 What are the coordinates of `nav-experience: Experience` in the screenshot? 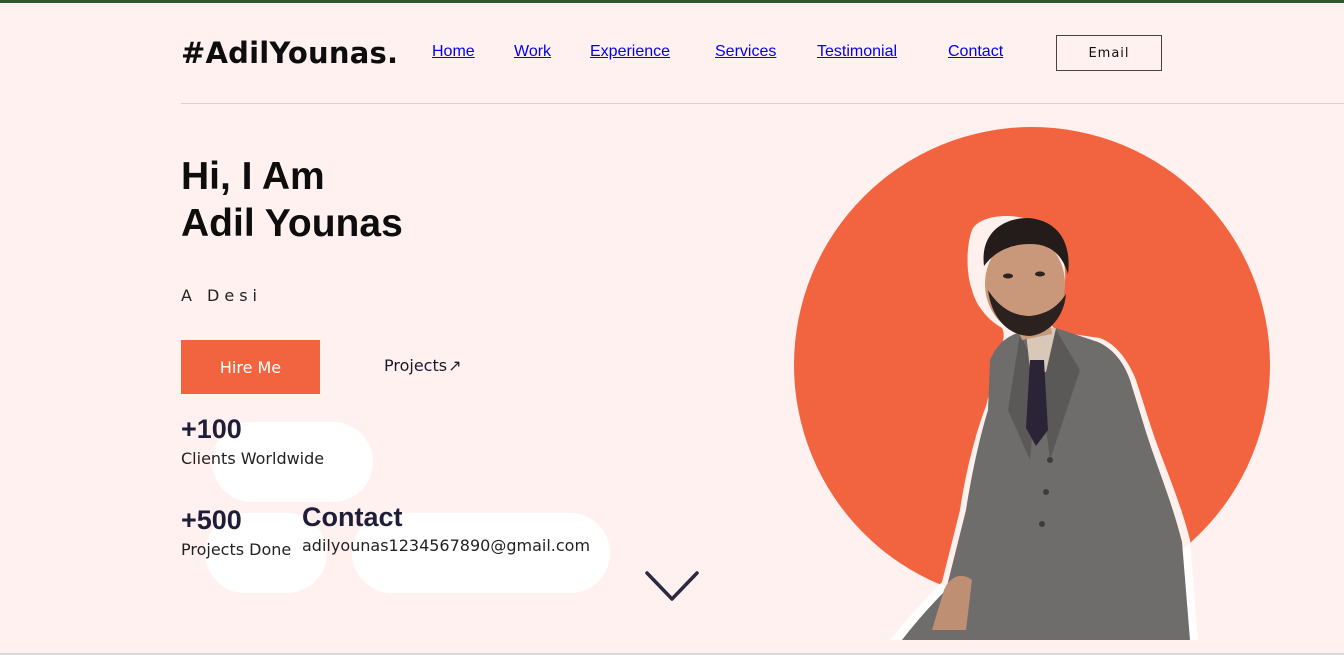 It's located at (630, 52).